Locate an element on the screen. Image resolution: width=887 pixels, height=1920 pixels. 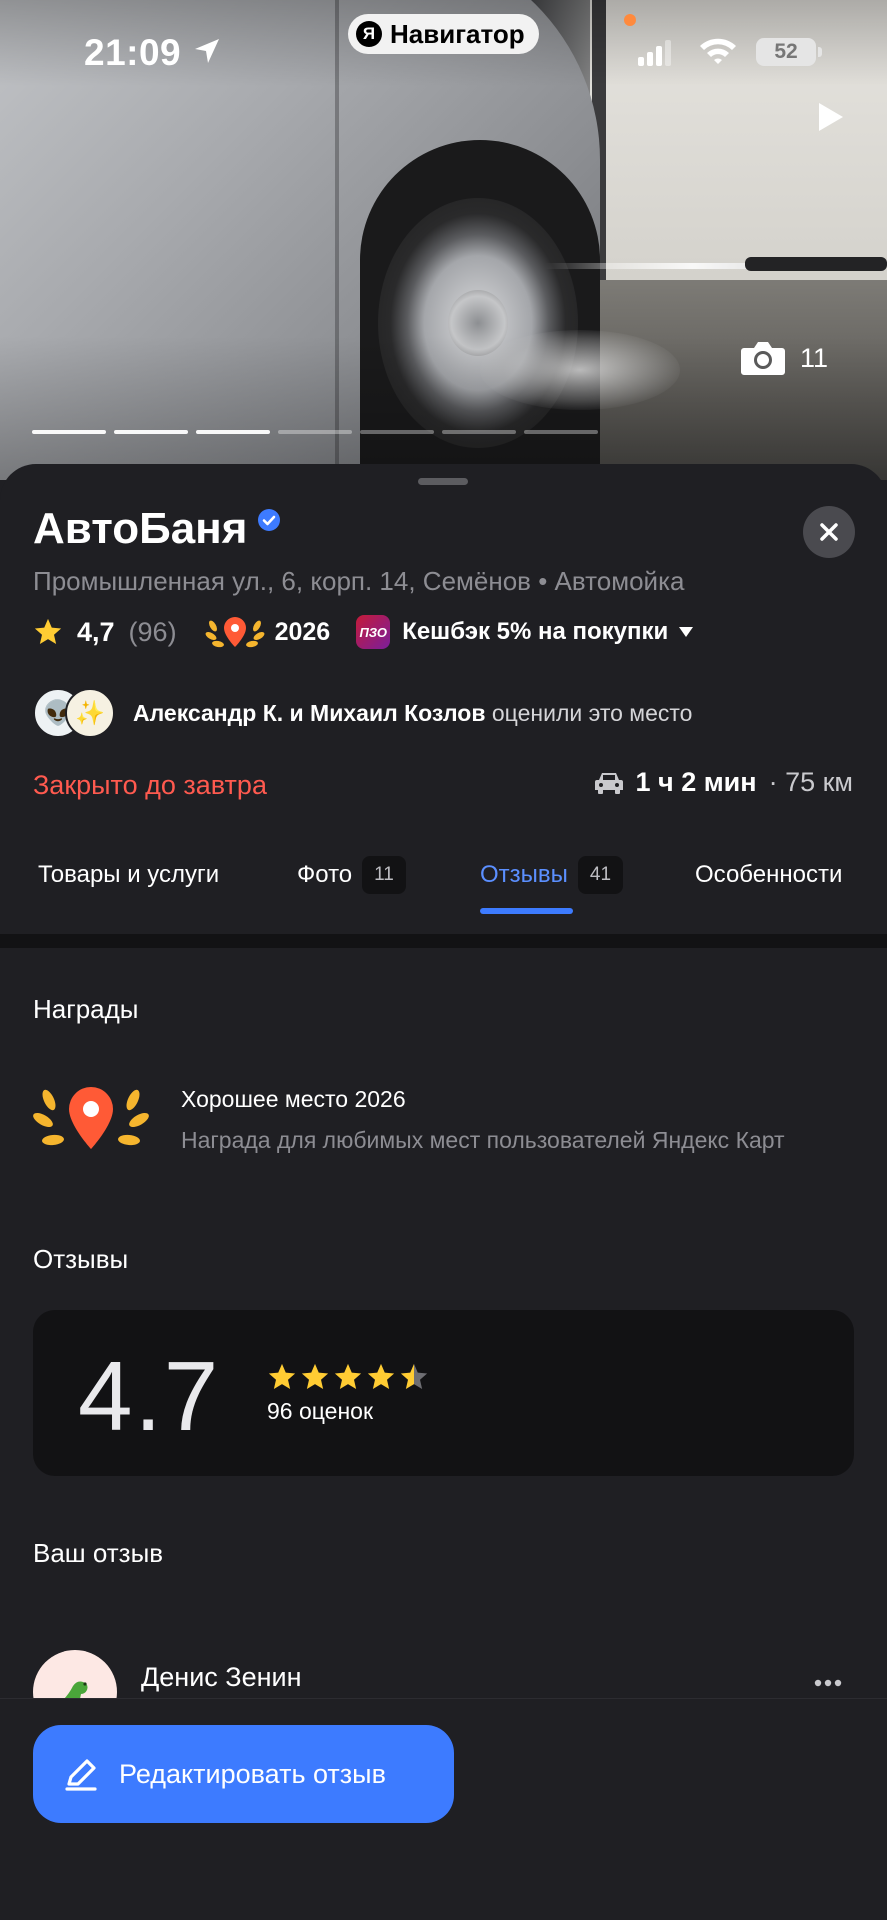
rating-stars is located at coordinates (348, 1377).